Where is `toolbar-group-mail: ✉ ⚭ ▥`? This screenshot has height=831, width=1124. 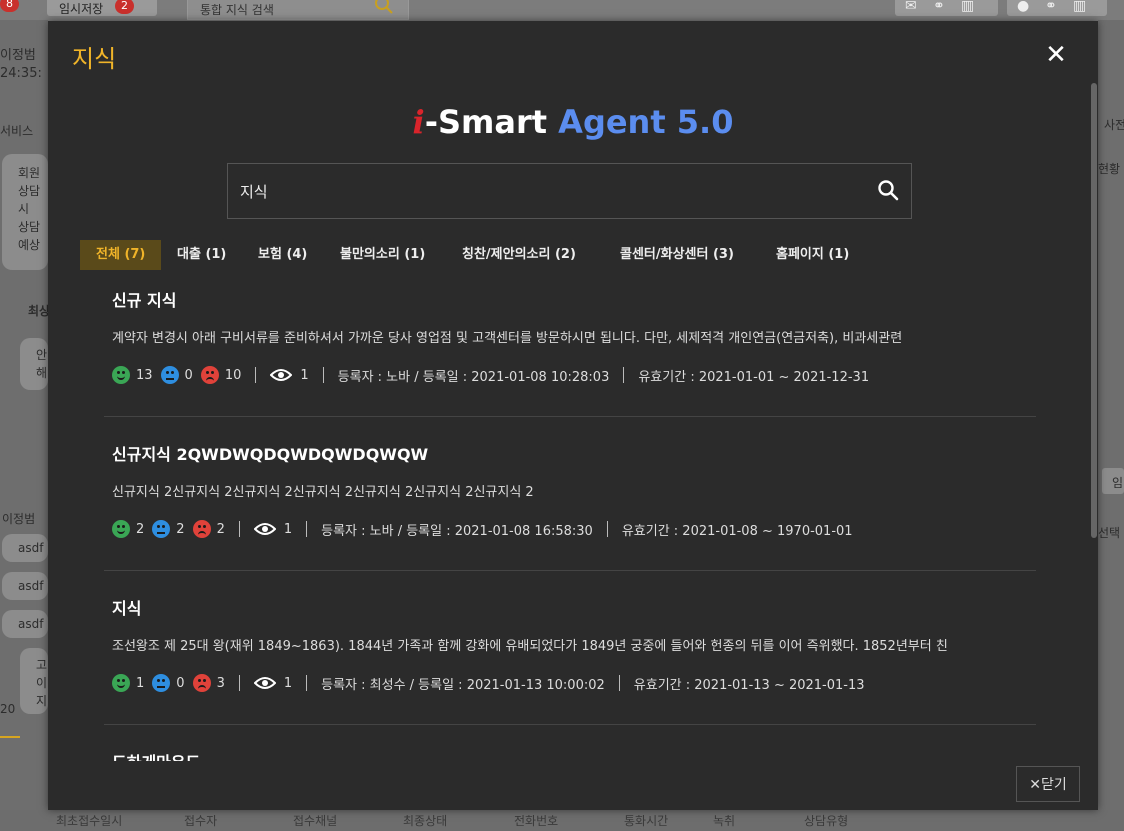
toolbar-group-mail: ✉ ⚭ ▥ is located at coordinates (946, 8).